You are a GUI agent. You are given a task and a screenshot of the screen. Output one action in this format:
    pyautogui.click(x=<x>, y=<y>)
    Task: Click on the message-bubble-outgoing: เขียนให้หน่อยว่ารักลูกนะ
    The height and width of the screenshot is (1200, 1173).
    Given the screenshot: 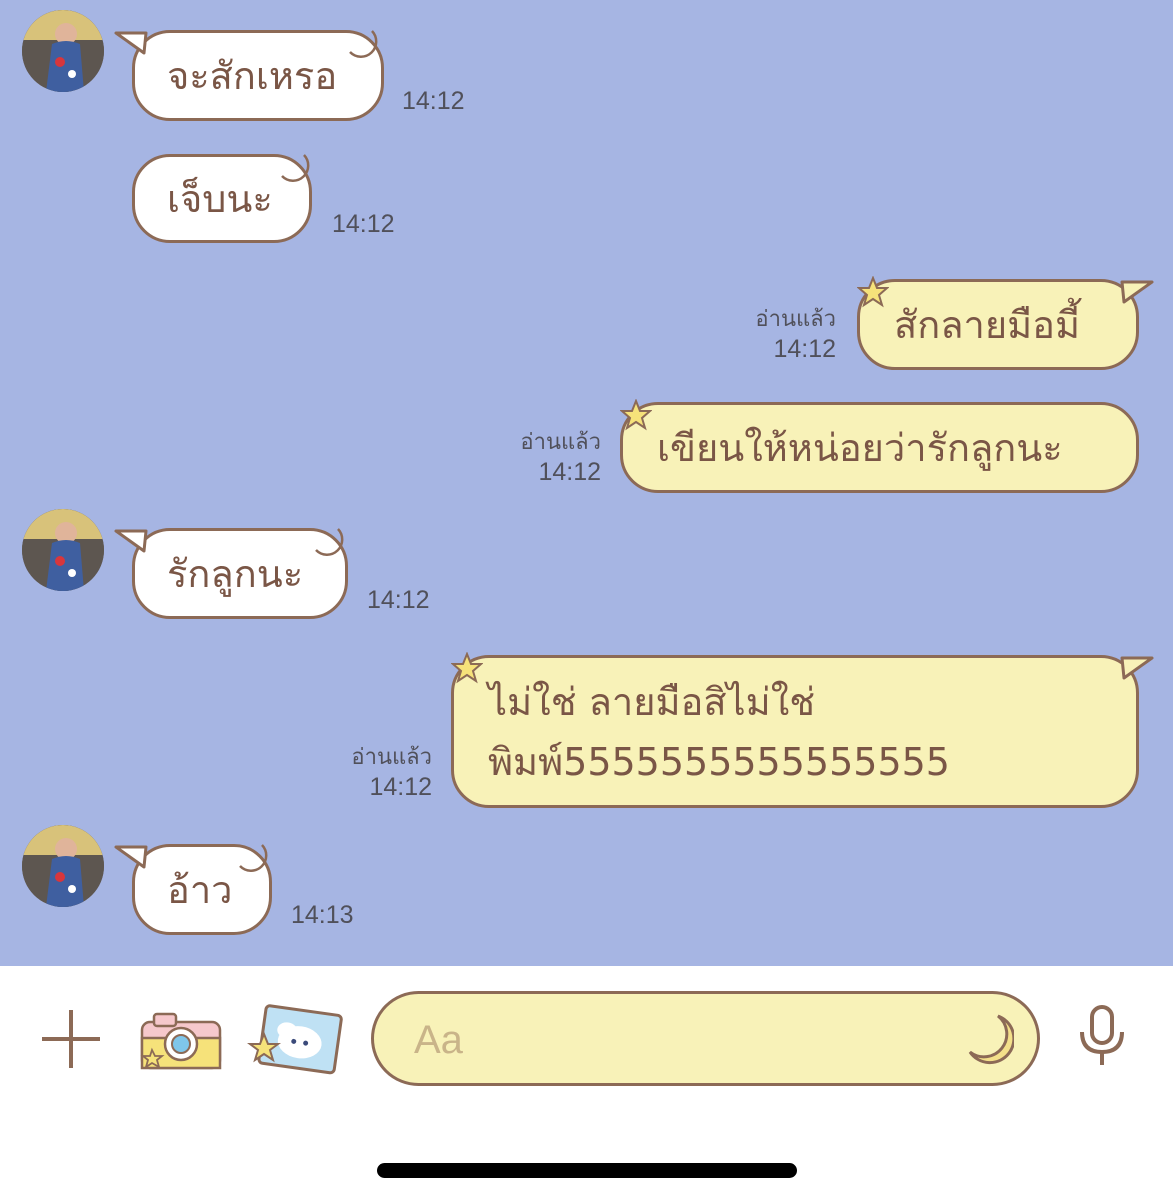 What is the action you would take?
    pyautogui.click(x=879, y=447)
    